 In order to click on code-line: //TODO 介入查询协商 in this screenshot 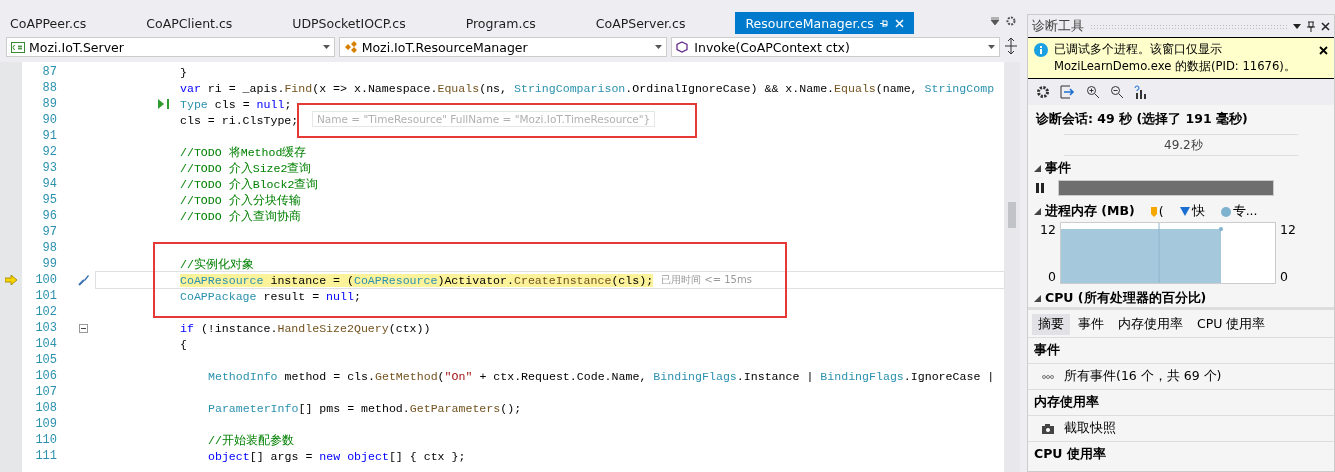, I will do `click(240, 216)`.